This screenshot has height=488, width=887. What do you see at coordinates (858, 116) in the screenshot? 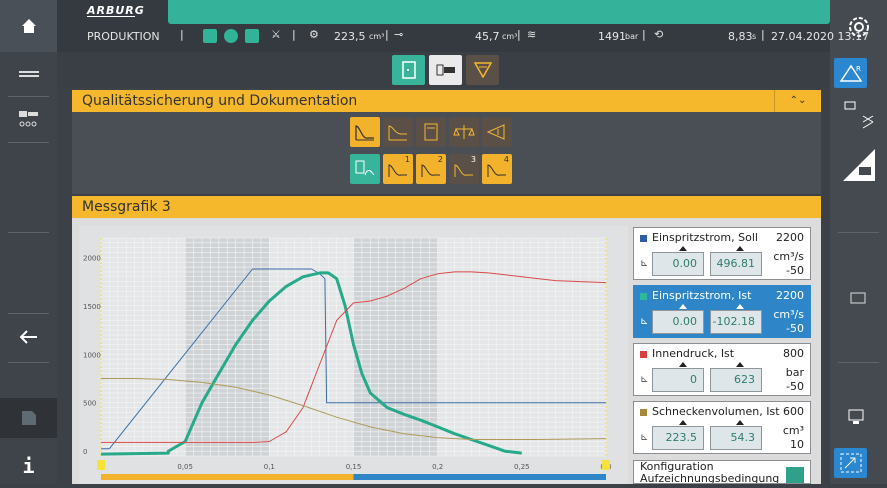
I see `sprue-picker-button` at bounding box center [858, 116].